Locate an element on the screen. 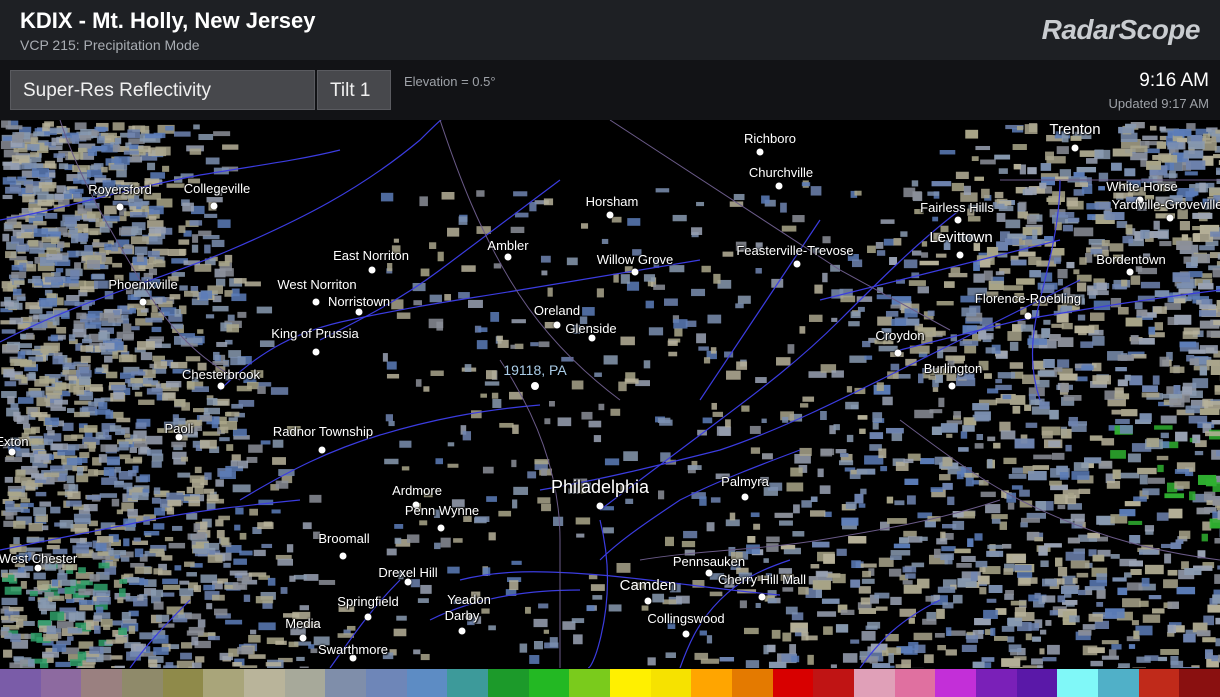 The image size is (1220, 697). place-label: Exton is located at coordinates (14, 441).